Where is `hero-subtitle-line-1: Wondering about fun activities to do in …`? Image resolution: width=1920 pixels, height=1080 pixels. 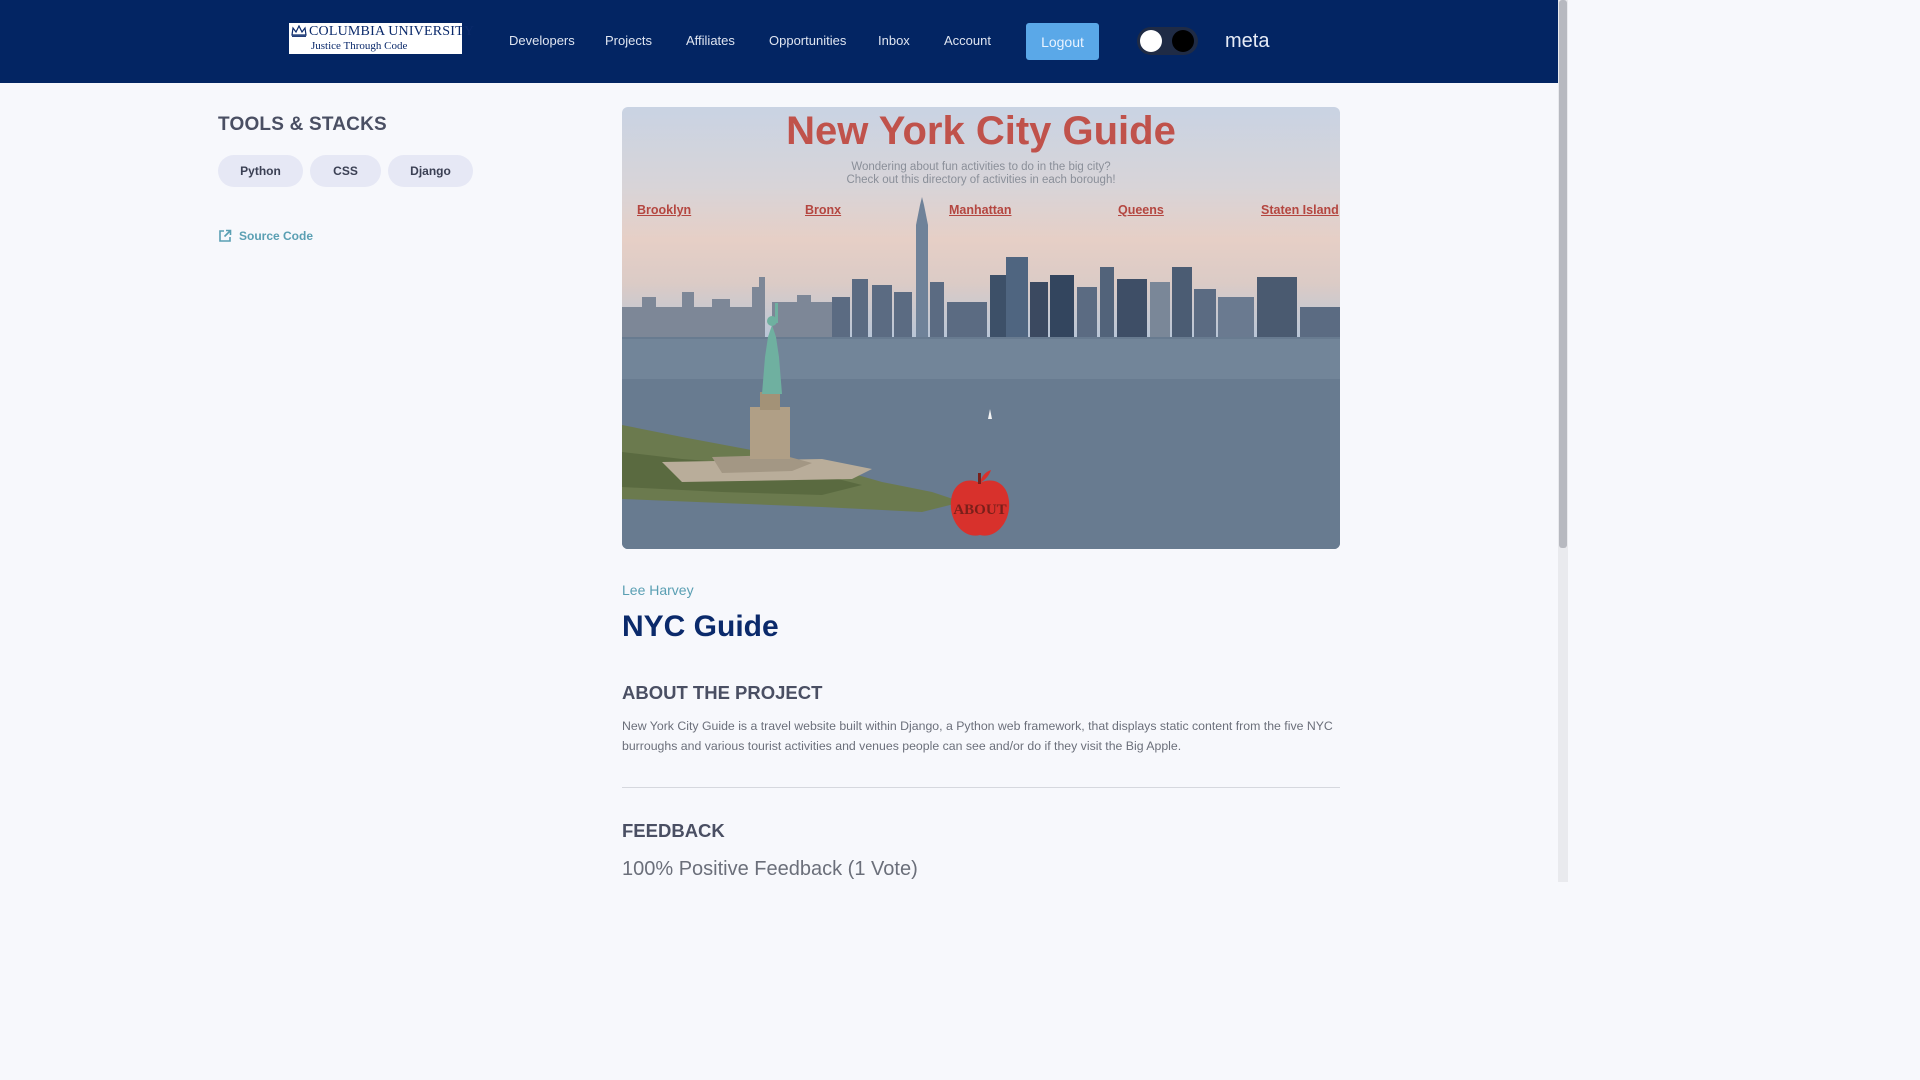
hero-subtitle-line-1: Wondering about fun activities to do in … is located at coordinates (981, 167).